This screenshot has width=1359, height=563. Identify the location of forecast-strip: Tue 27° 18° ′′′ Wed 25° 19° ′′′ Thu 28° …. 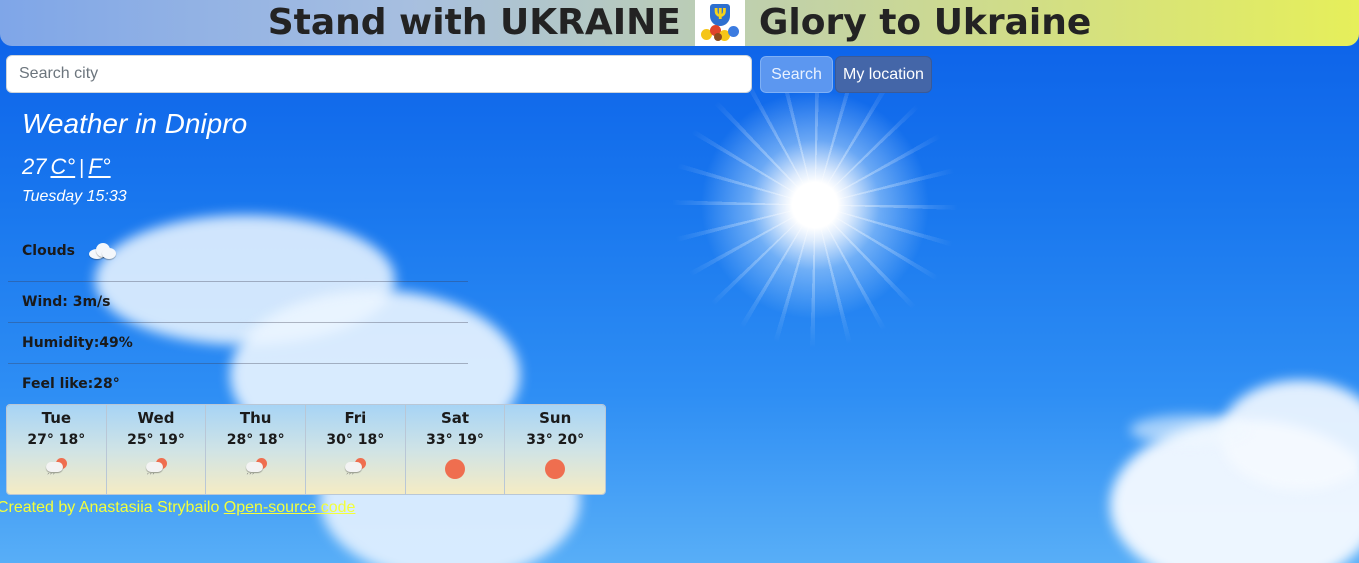
(306, 449).